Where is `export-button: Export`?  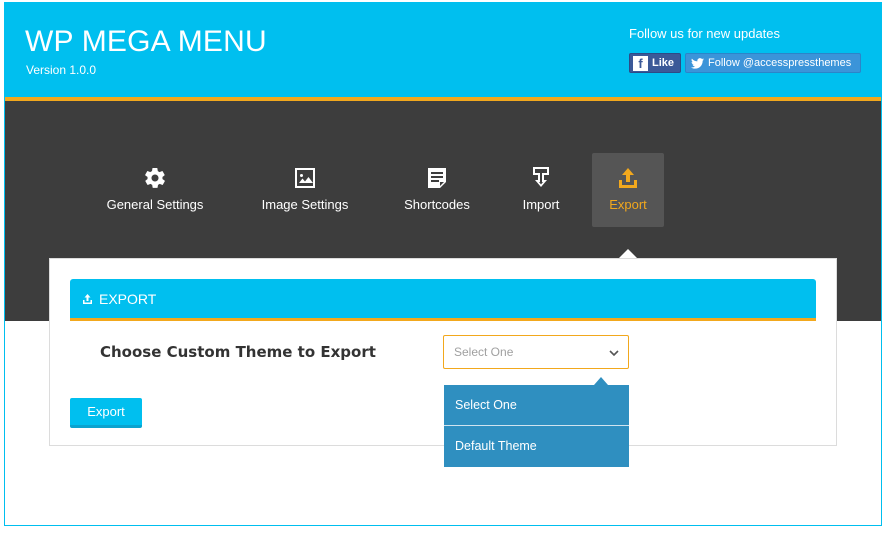
export-button: Export is located at coordinates (106, 413).